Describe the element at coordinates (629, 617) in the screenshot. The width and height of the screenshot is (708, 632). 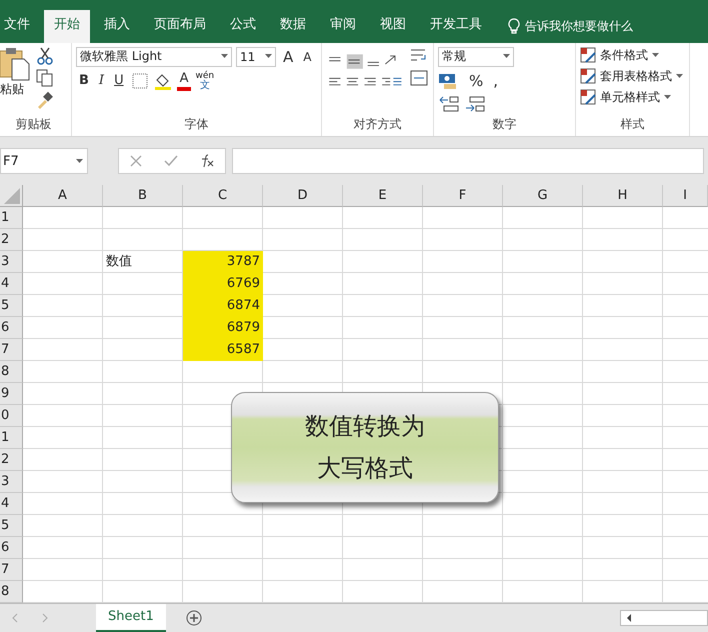
I see `scroll-left-icon` at that location.